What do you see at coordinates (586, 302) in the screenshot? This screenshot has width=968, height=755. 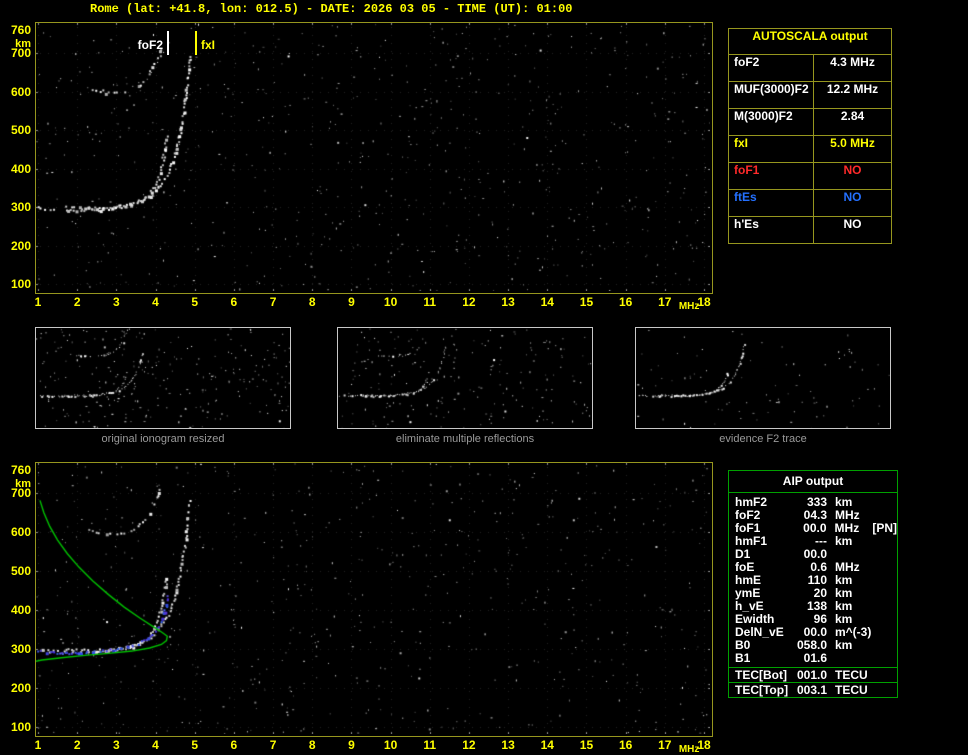 I see `main-x-tick-label: 15` at bounding box center [586, 302].